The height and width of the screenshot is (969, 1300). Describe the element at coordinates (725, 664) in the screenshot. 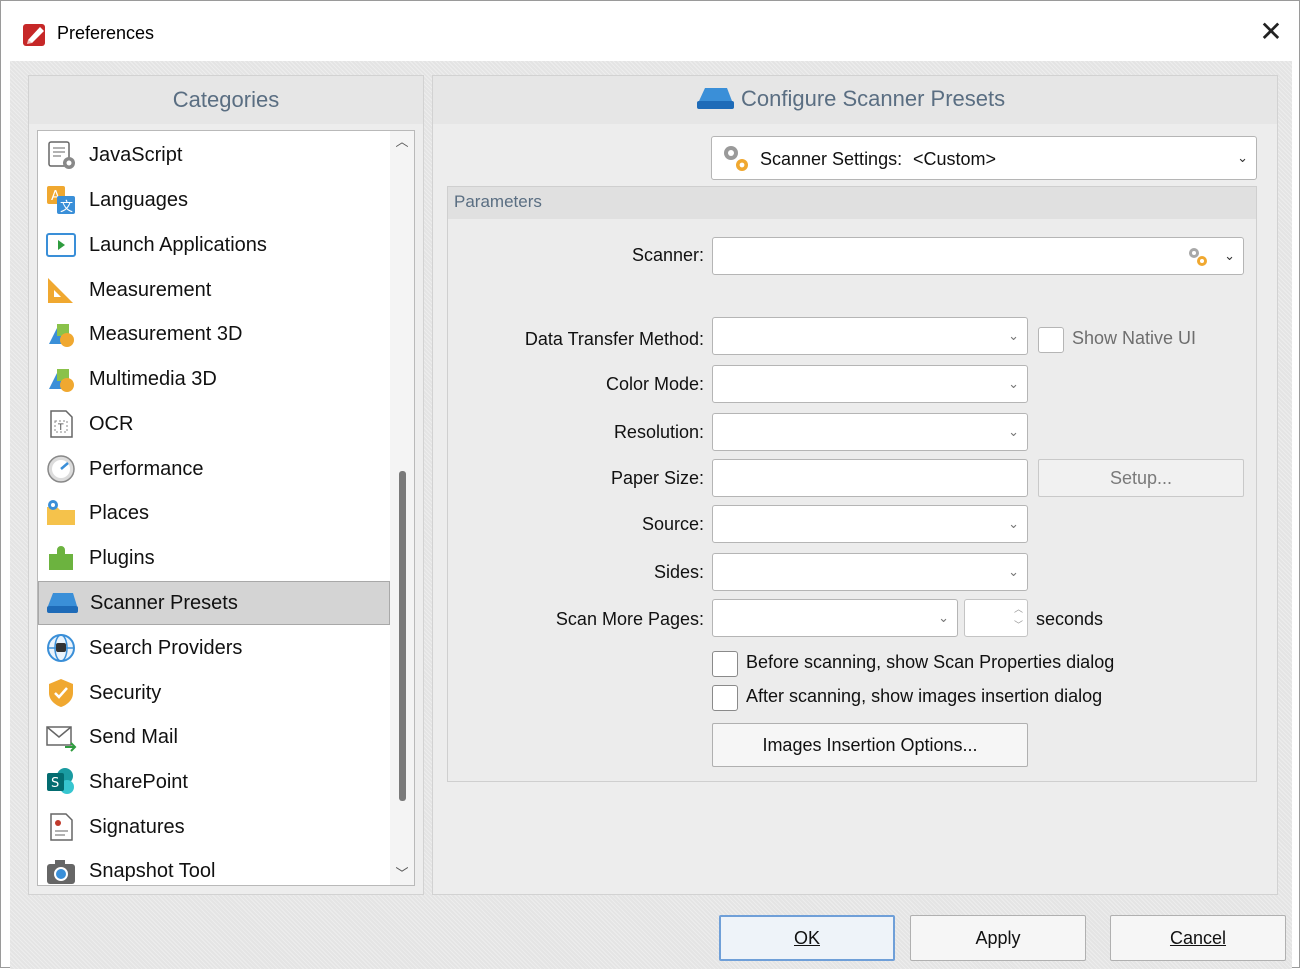

I see `before-scanning-checkbox` at that location.